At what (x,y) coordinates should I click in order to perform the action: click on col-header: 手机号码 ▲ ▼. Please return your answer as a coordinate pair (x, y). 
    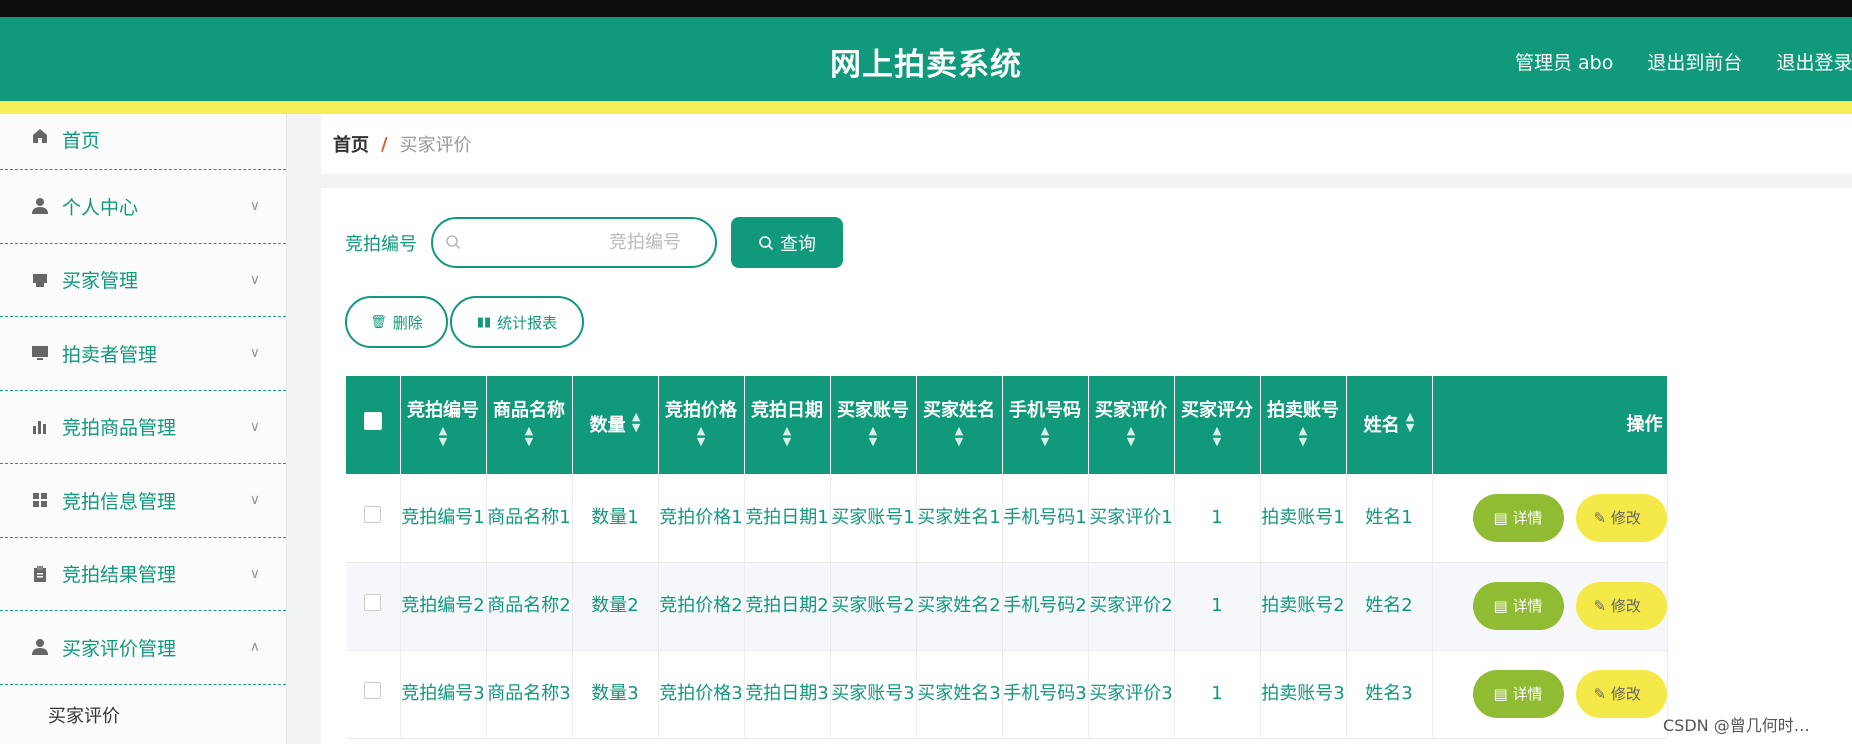
    Looking at the image, I should click on (1045, 425).